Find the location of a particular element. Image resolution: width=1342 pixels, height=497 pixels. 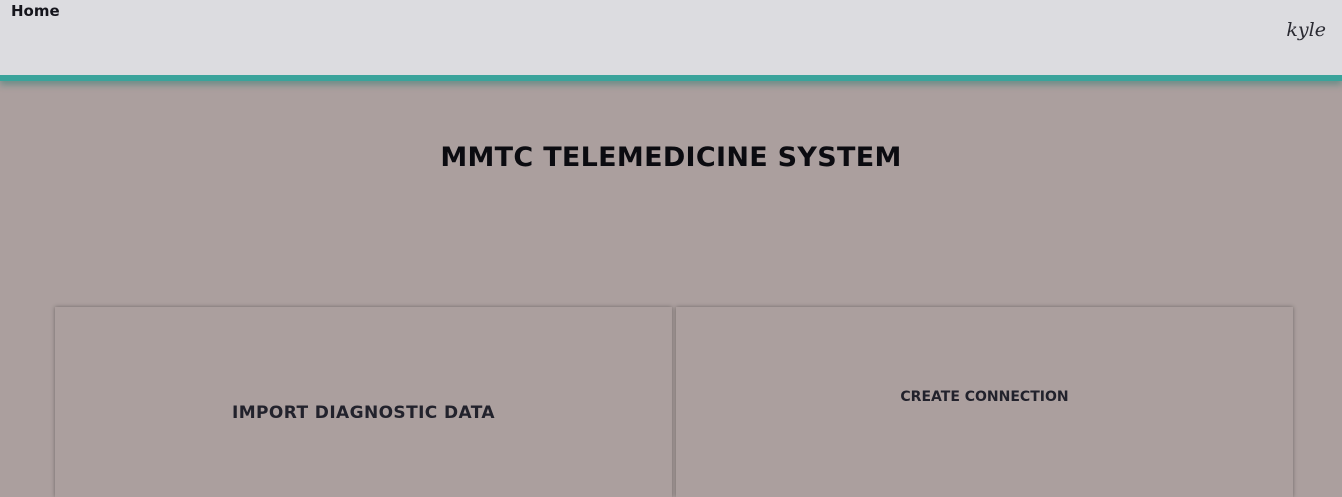

create-connection-label: CREATE CONNECTION is located at coordinates (984, 397).